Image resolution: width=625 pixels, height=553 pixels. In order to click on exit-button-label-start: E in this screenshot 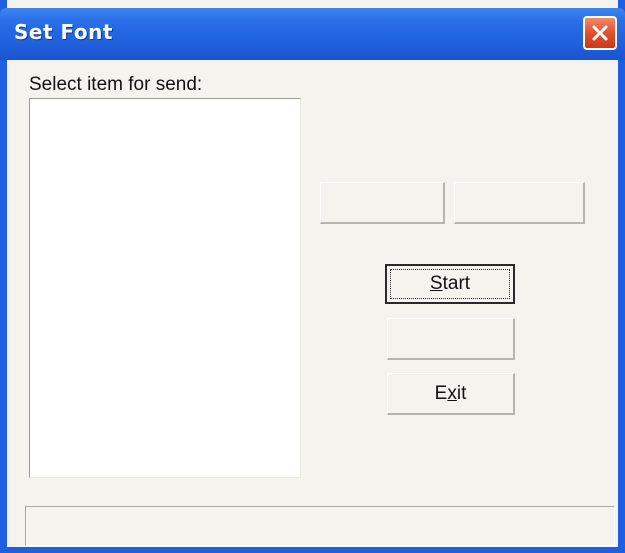, I will do `click(441, 393)`.